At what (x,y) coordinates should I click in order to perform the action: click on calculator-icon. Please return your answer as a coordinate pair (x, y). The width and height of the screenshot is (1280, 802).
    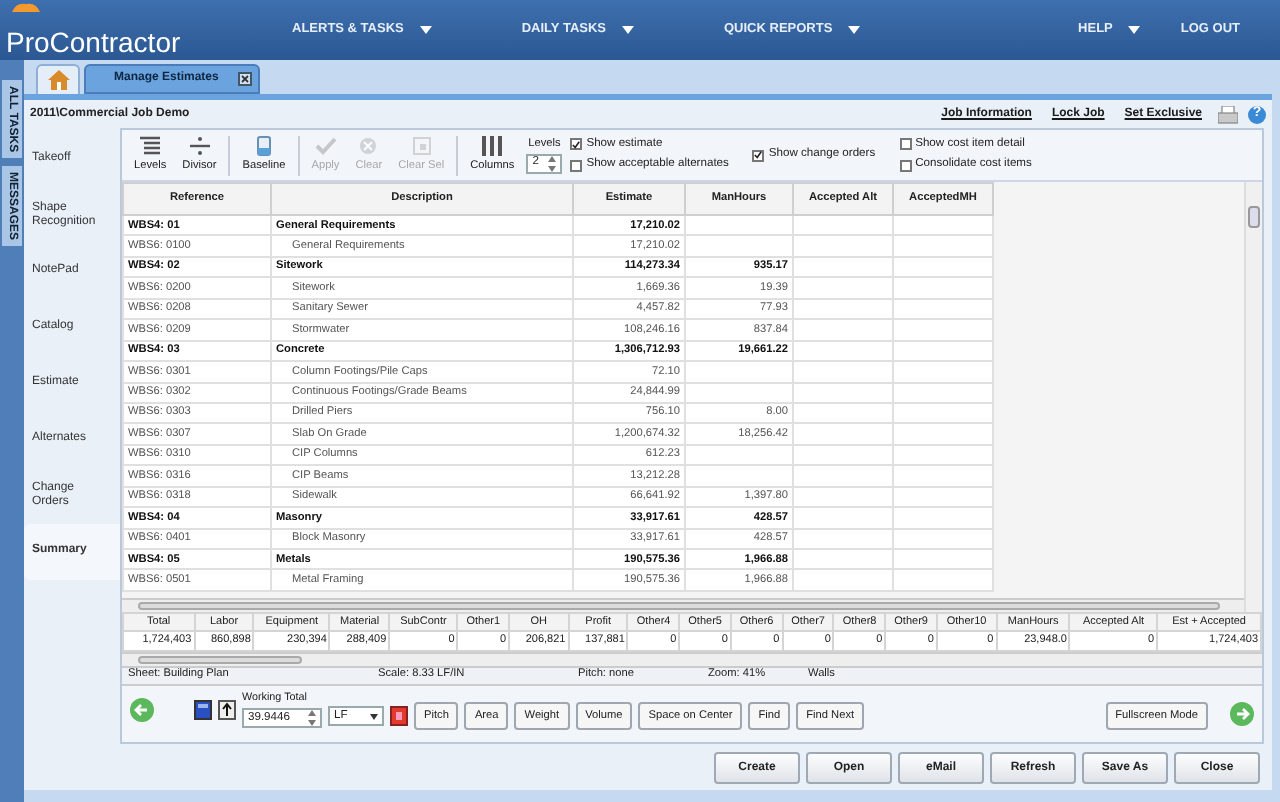
    Looking at the image, I should click on (203, 709).